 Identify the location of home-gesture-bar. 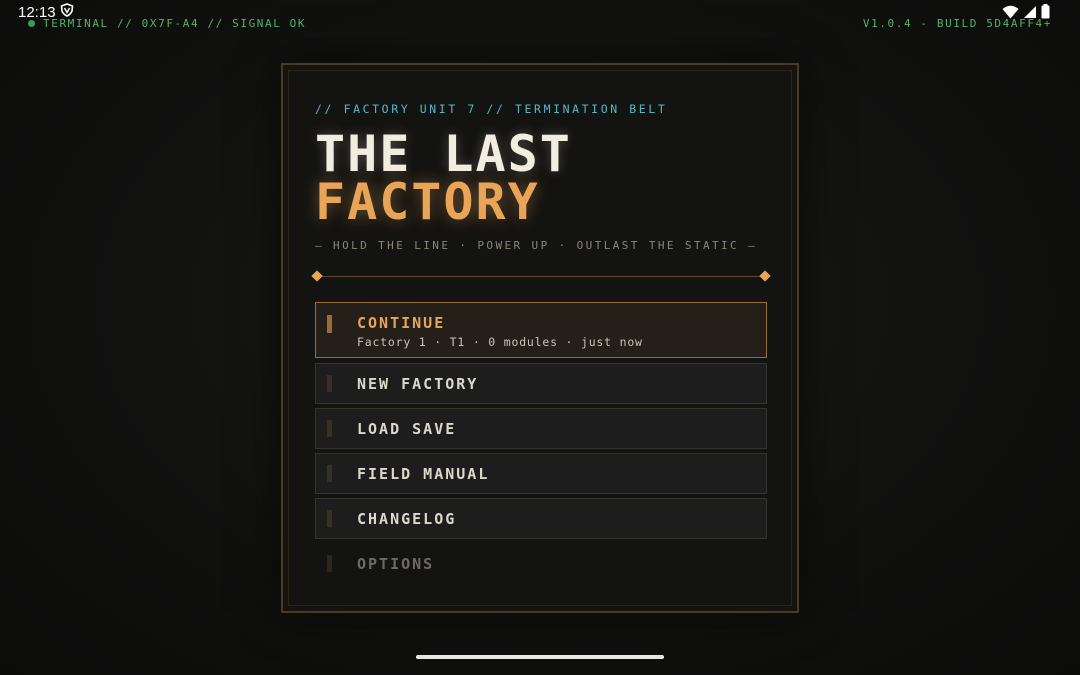
(540, 657).